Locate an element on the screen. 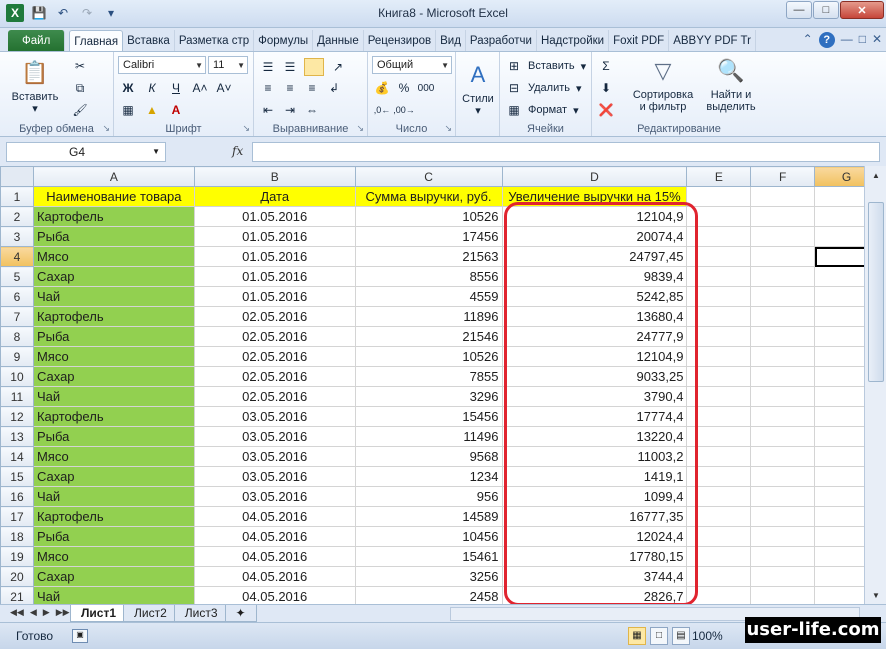 This screenshot has width=886, height=649. row-header: 15 is located at coordinates (17, 476).